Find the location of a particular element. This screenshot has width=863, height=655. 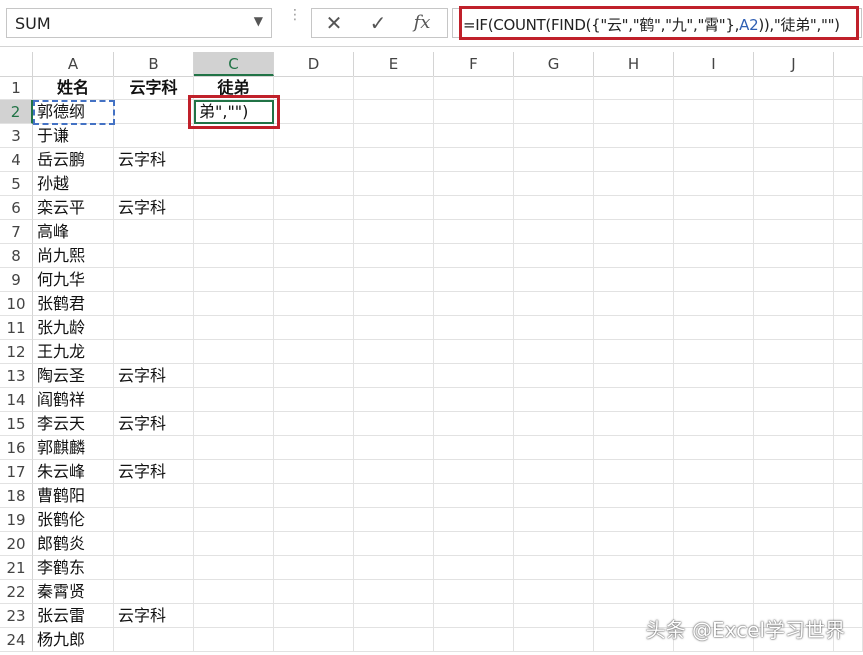

cell: 何九华 is located at coordinates (73, 280).